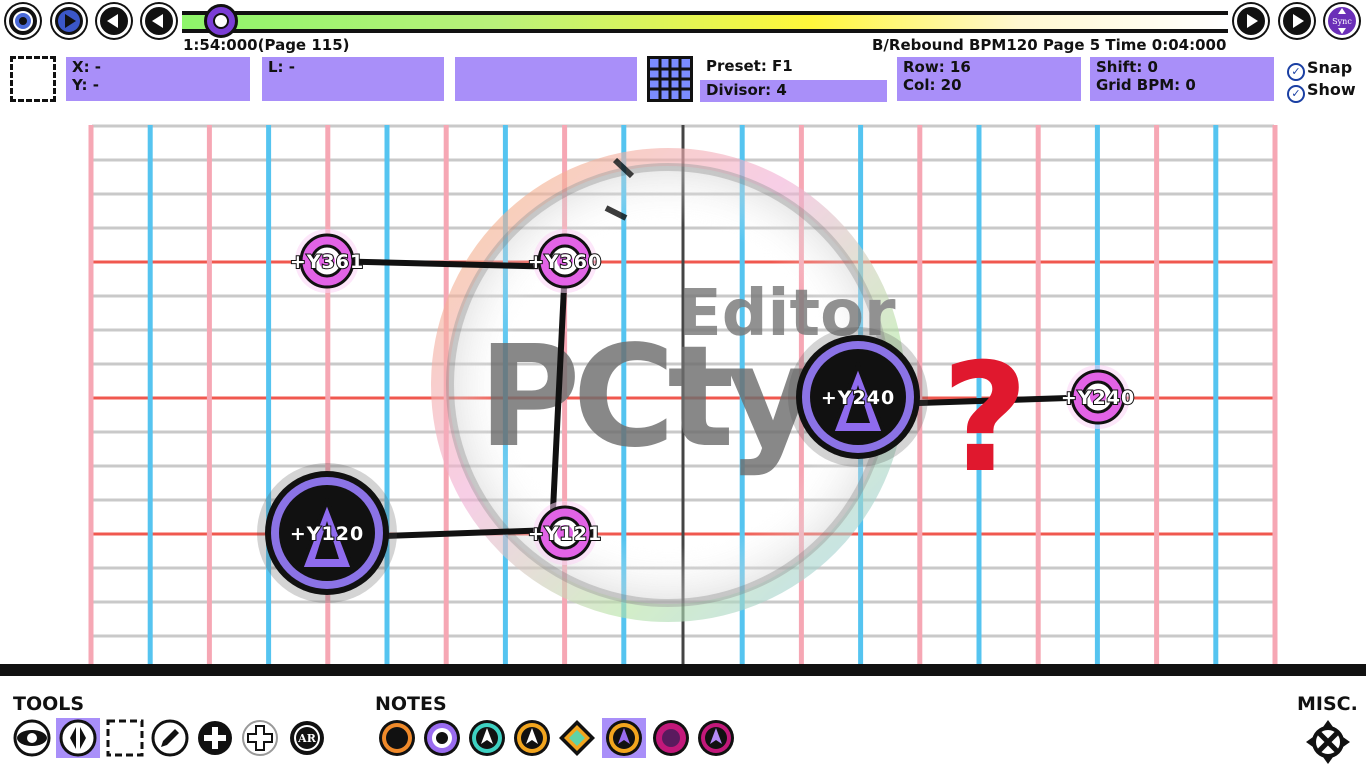 The image size is (1366, 768). What do you see at coordinates (1049, 45) in the screenshot?
I see `status-text: B/Rebound BPM120 Page 5 Time 0:04:000` at bounding box center [1049, 45].